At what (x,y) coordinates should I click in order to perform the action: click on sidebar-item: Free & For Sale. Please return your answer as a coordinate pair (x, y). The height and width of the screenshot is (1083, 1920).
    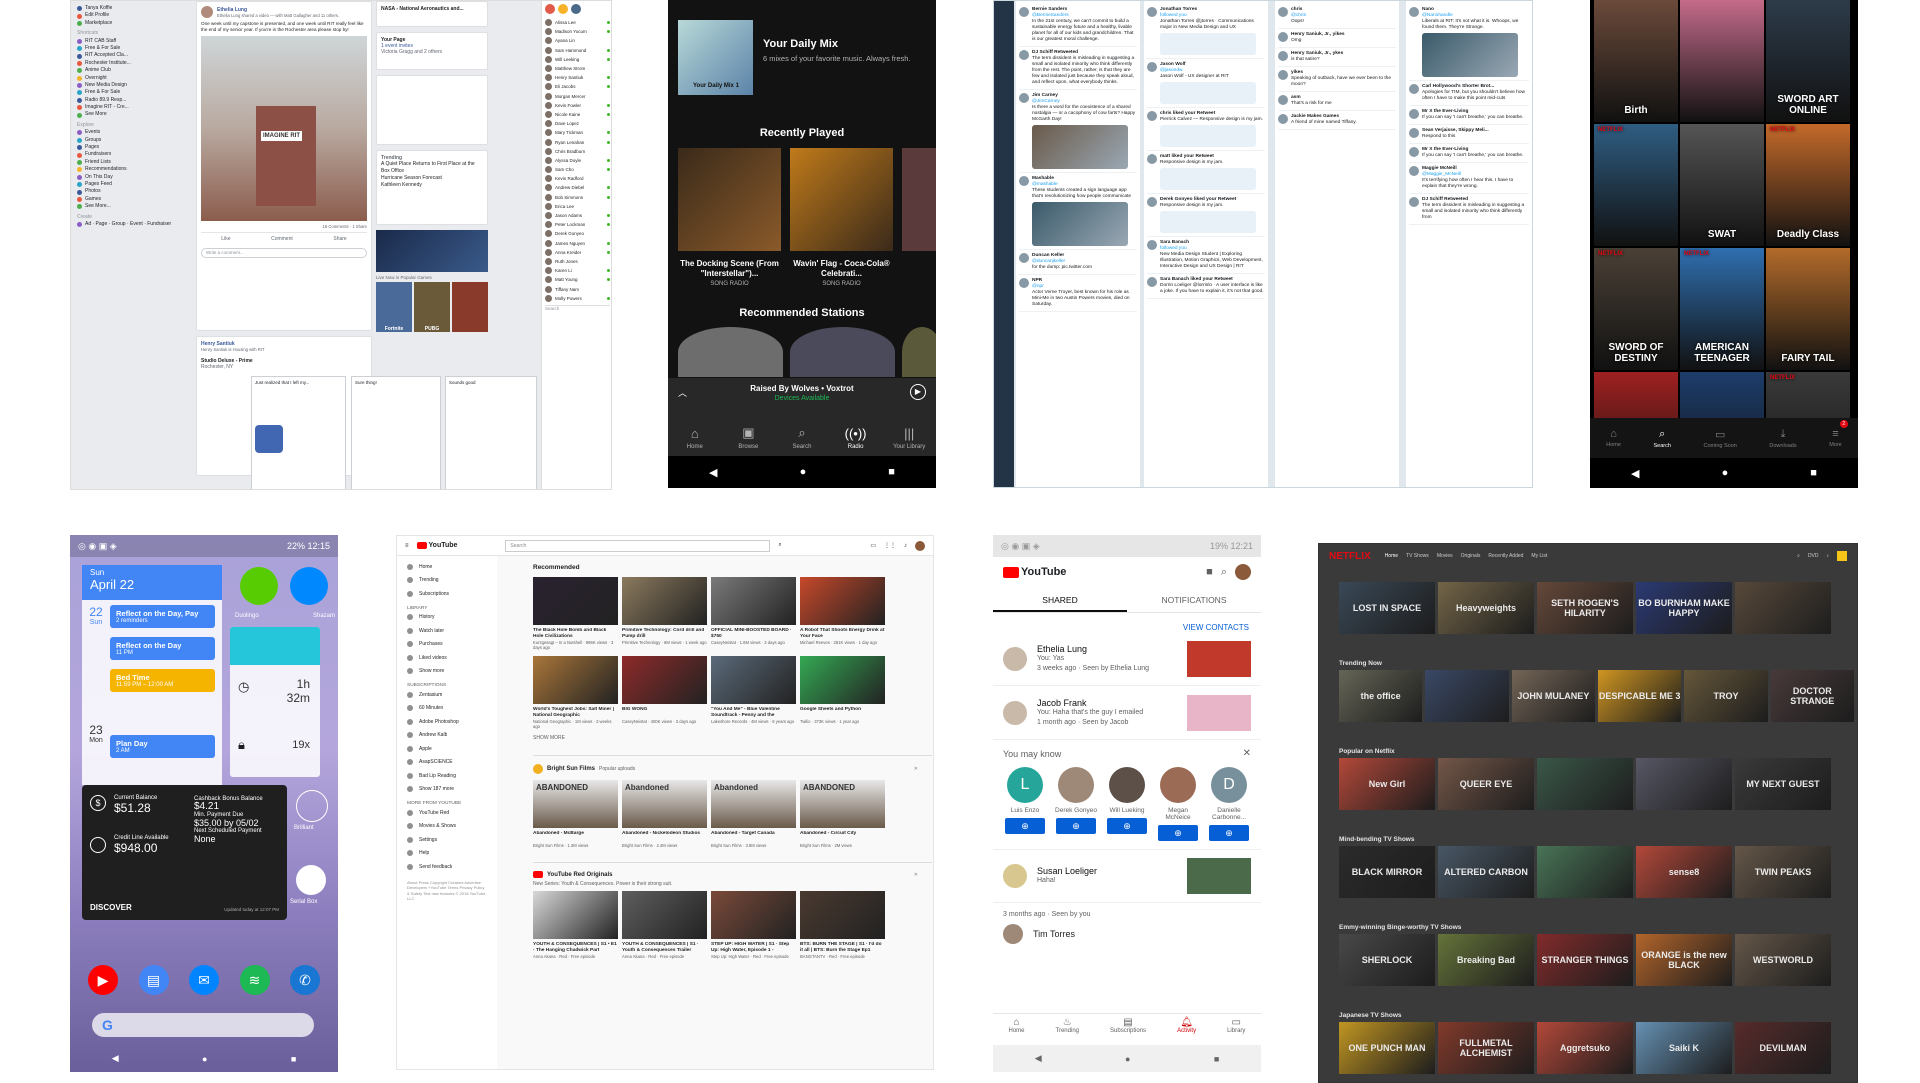
    Looking at the image, I should click on (131, 48).